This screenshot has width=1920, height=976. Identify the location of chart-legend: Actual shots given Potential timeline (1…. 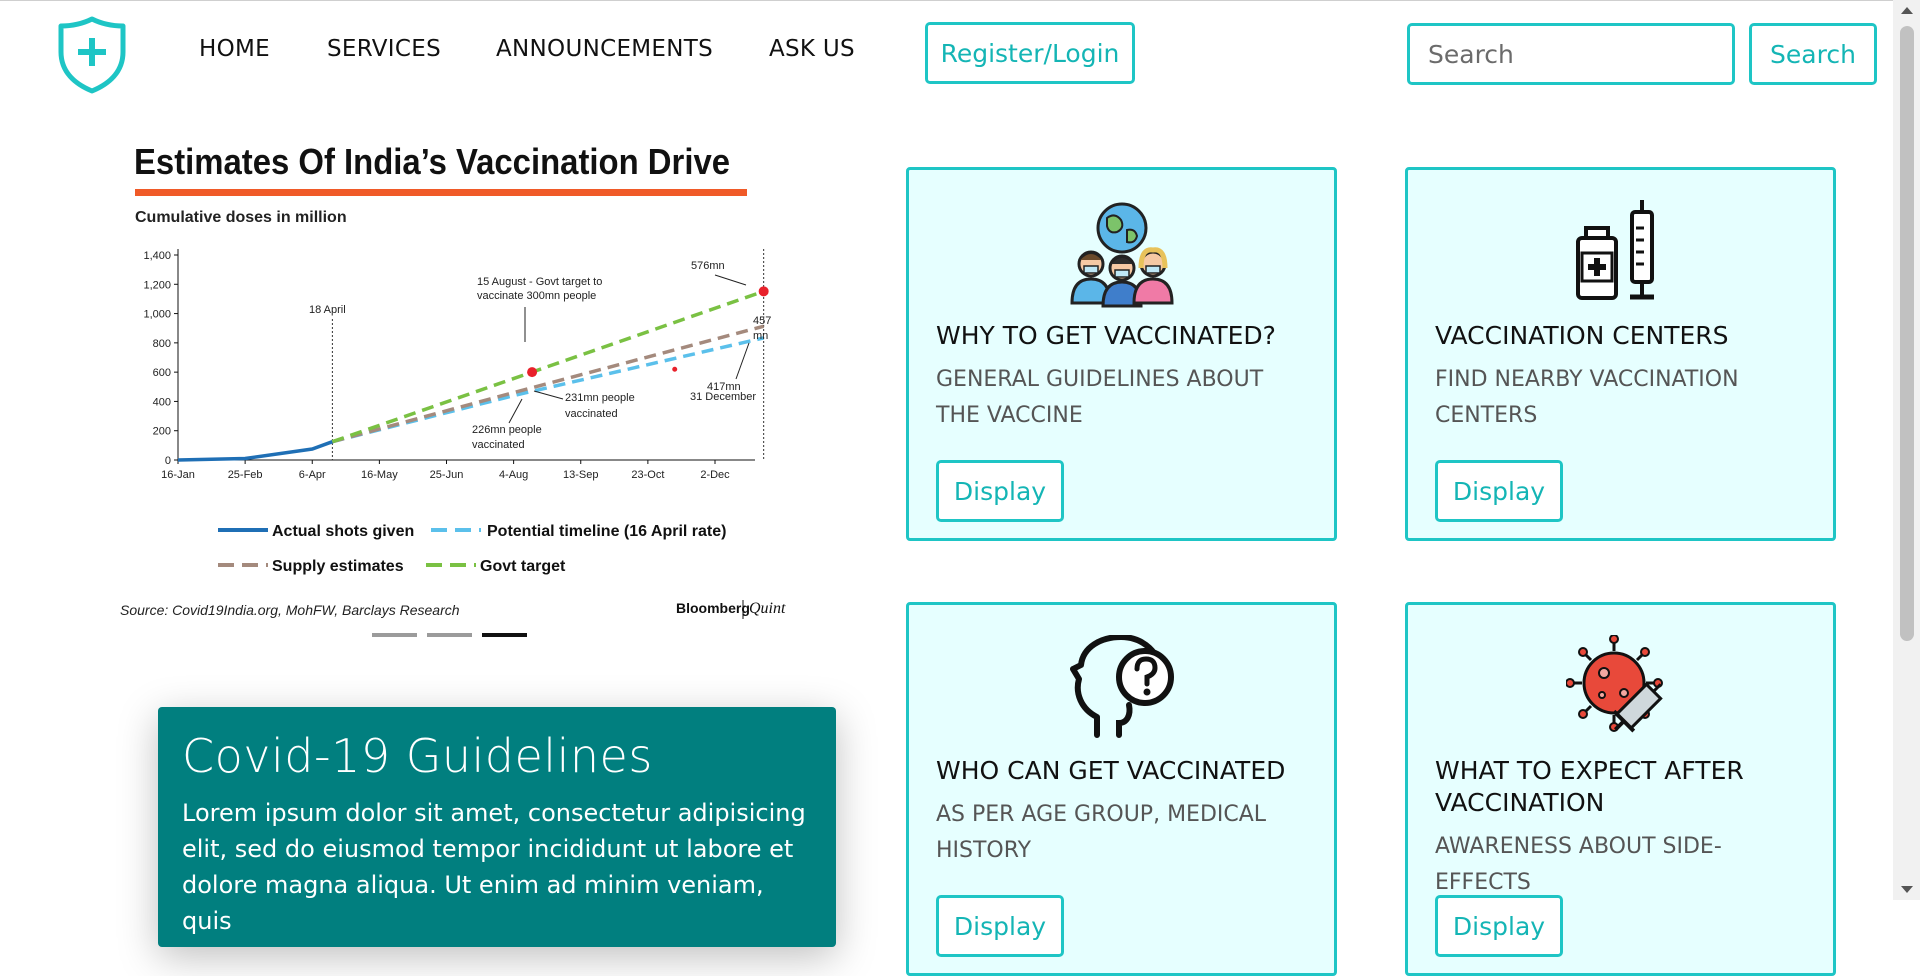
(472, 549).